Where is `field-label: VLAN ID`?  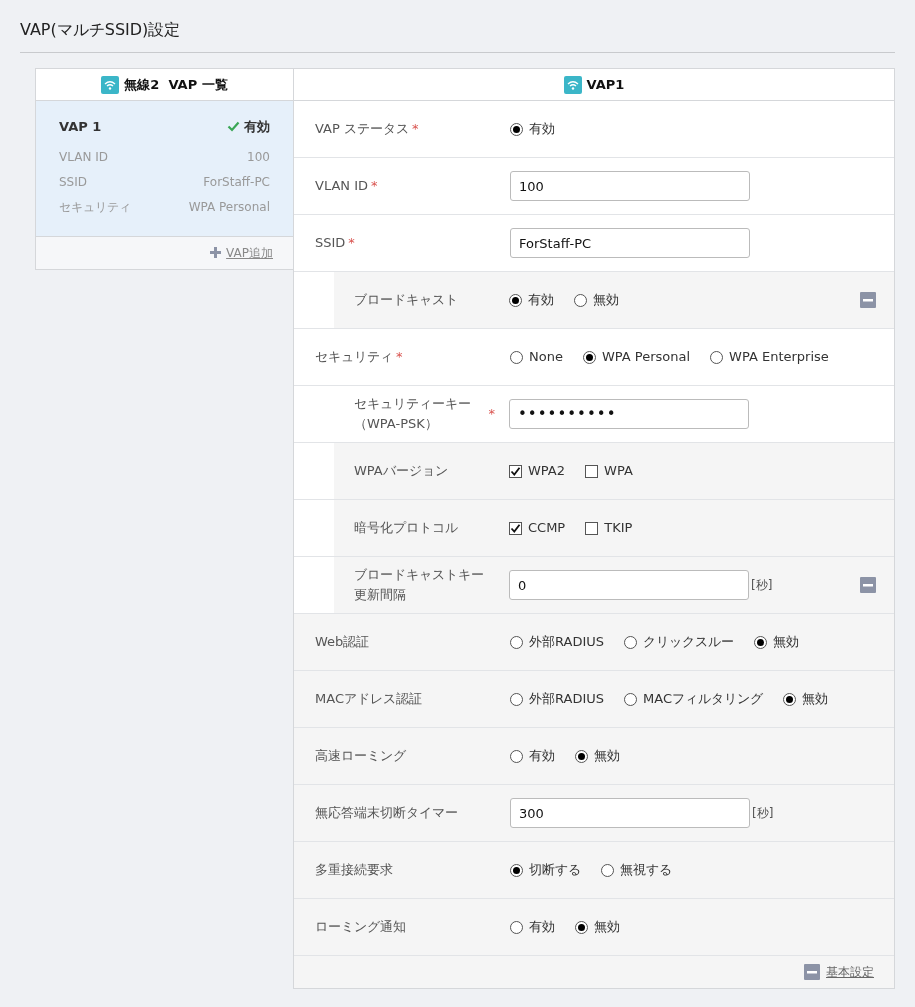 field-label: VLAN ID is located at coordinates (342, 186).